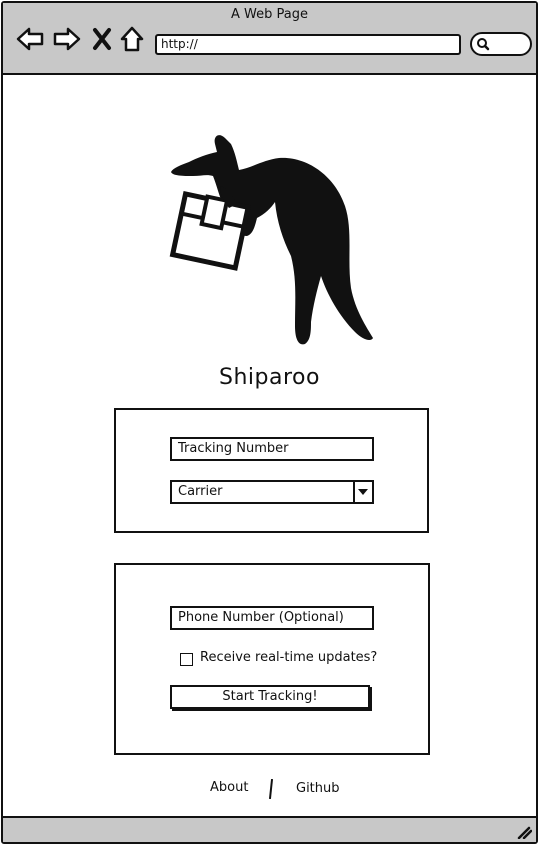 This screenshot has width=542, height=847. I want to click on about-link: About, so click(229, 787).